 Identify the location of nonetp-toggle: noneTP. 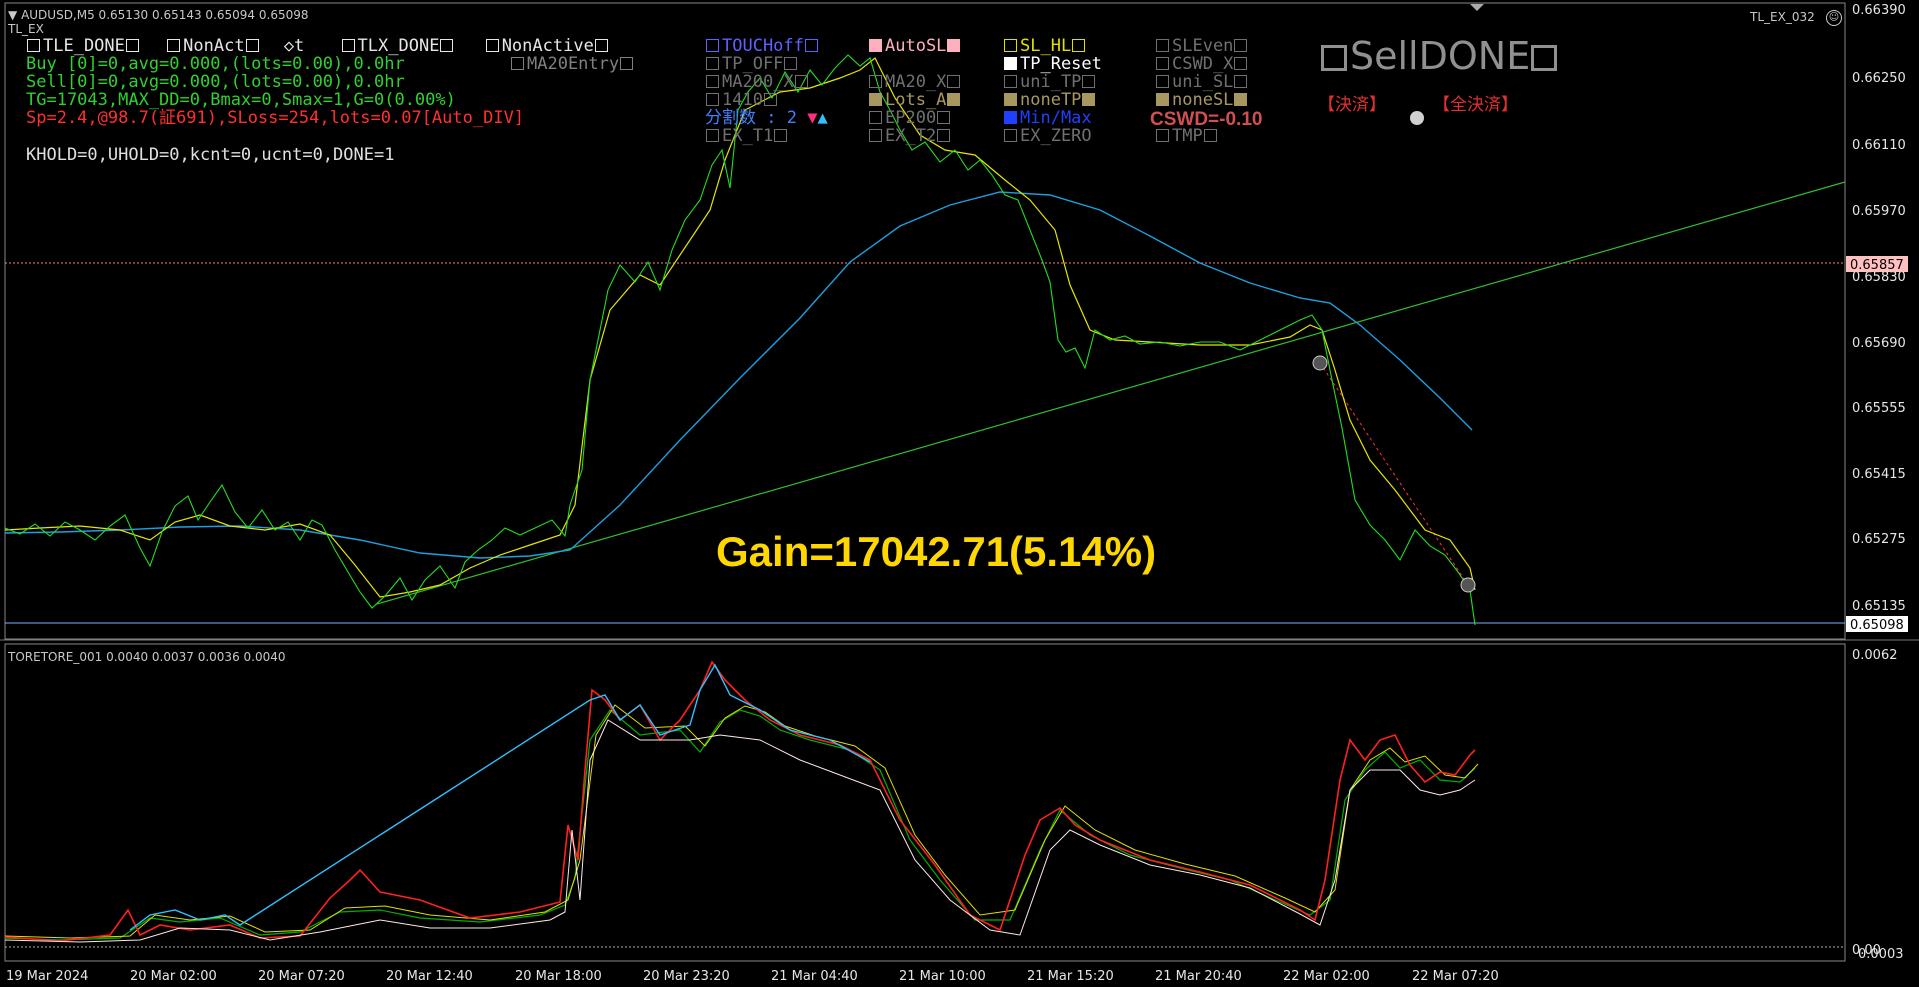
(1050, 100).